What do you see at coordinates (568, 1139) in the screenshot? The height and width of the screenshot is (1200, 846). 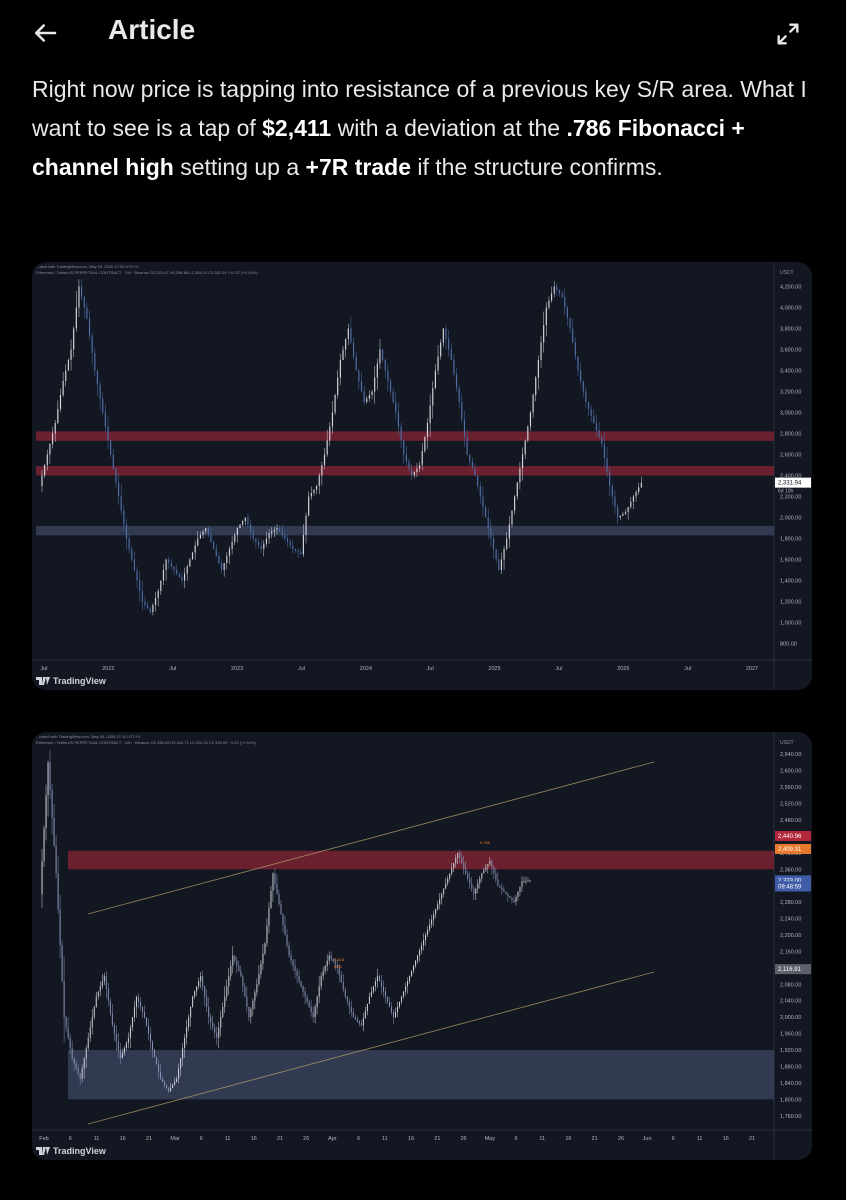 I see `x-tick-label: 16` at bounding box center [568, 1139].